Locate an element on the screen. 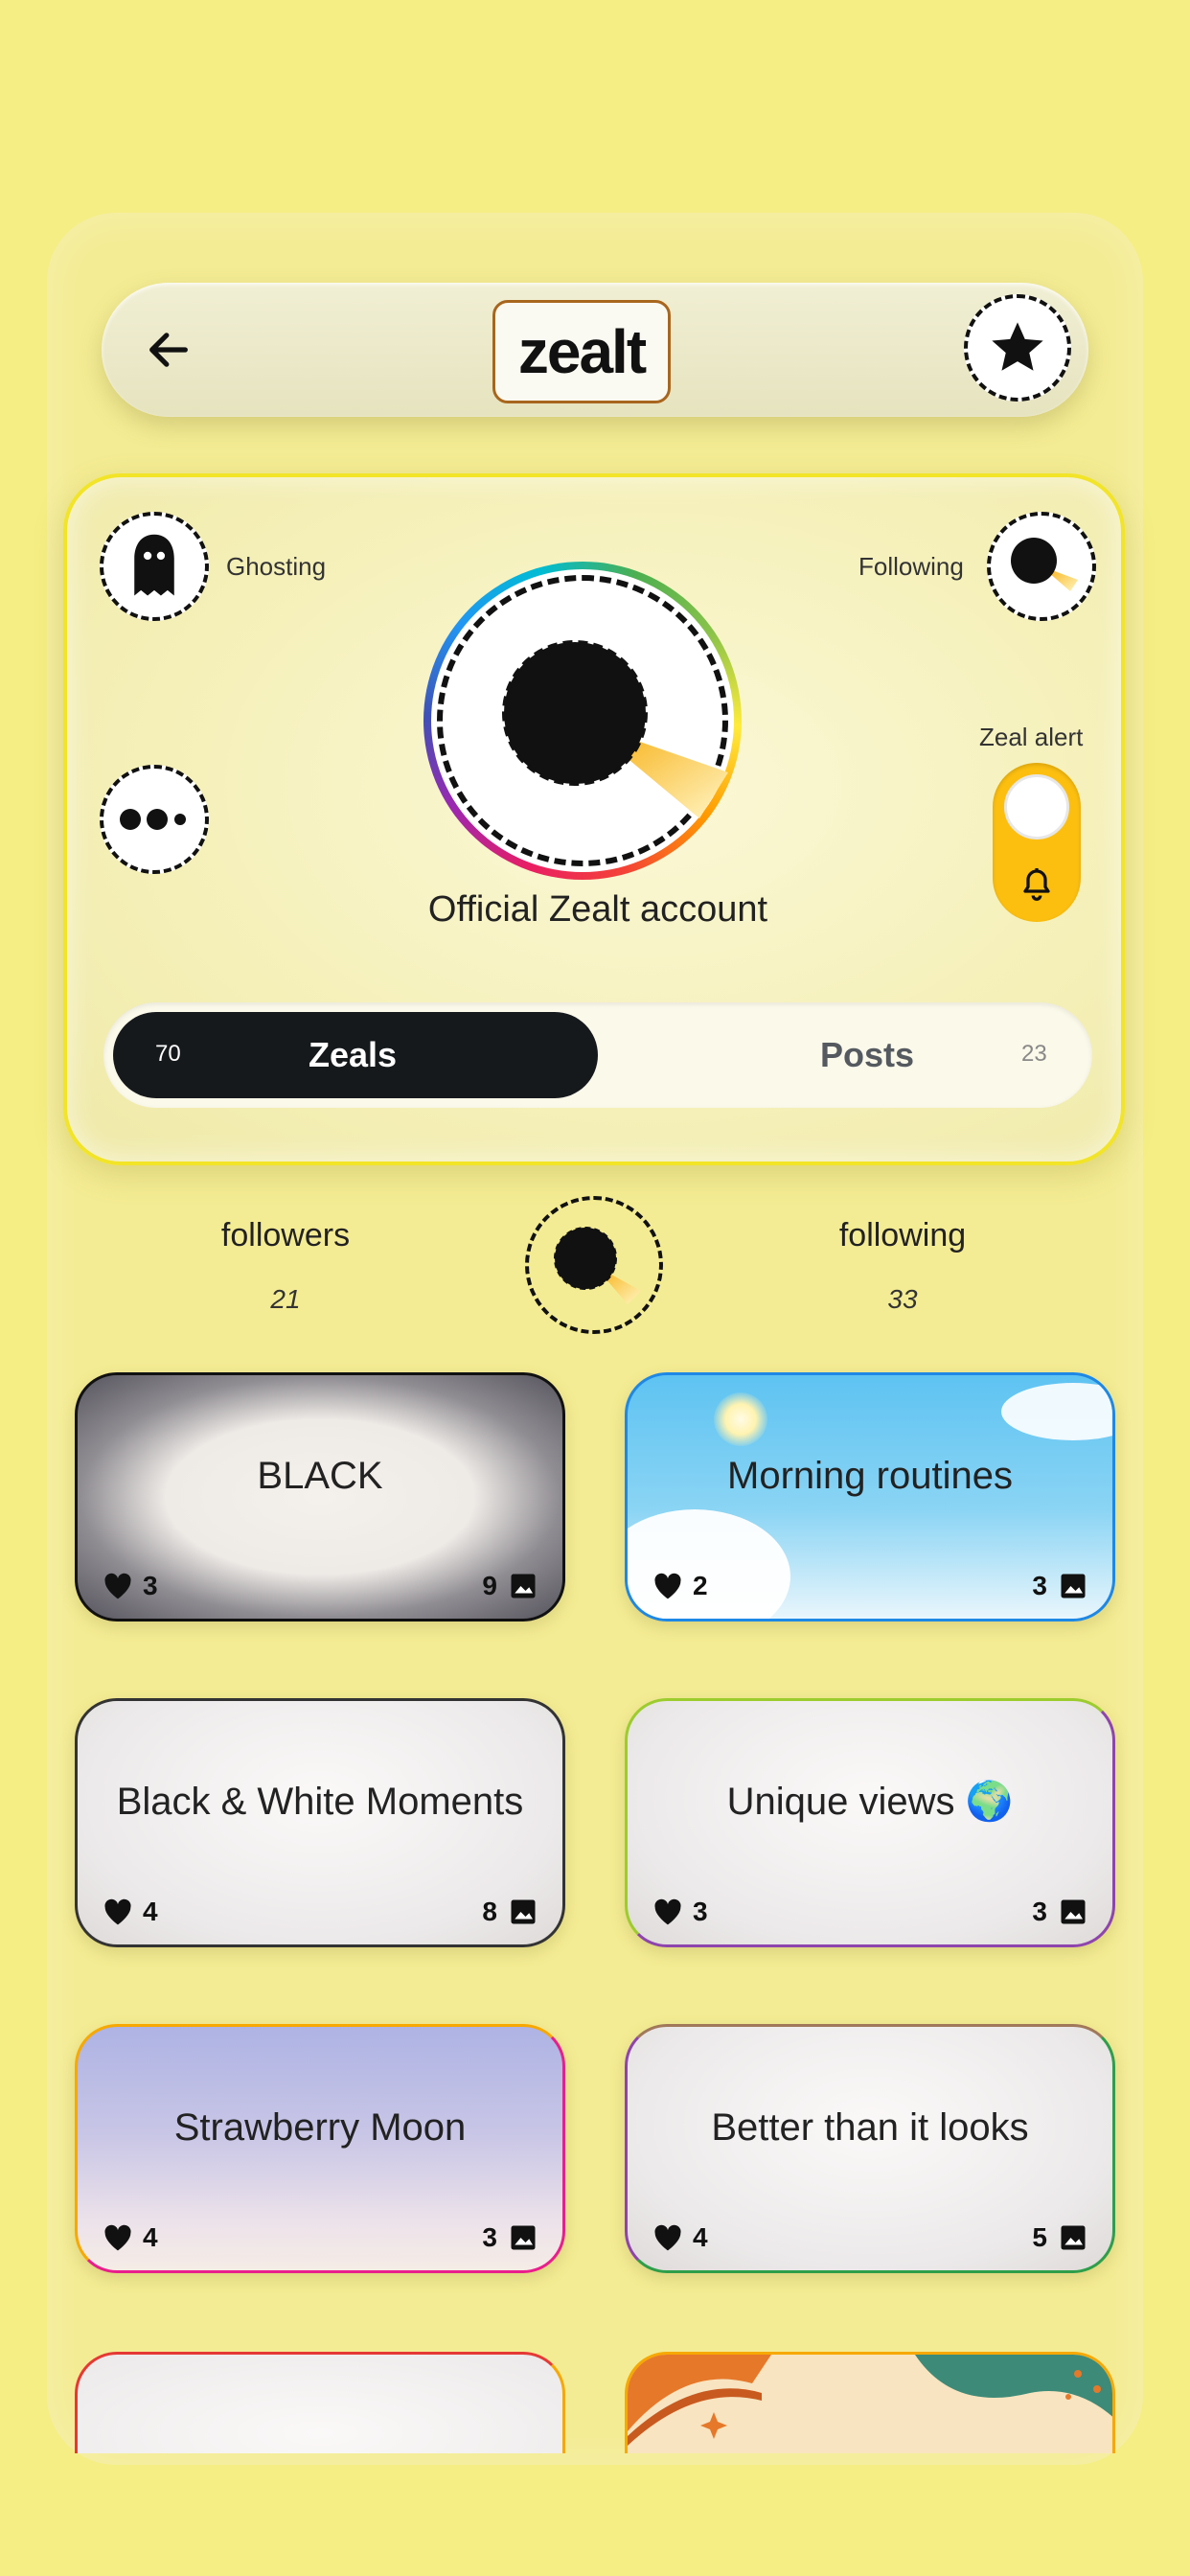 The image size is (1190, 2576). following-count: 33 is located at coordinates (903, 1299).